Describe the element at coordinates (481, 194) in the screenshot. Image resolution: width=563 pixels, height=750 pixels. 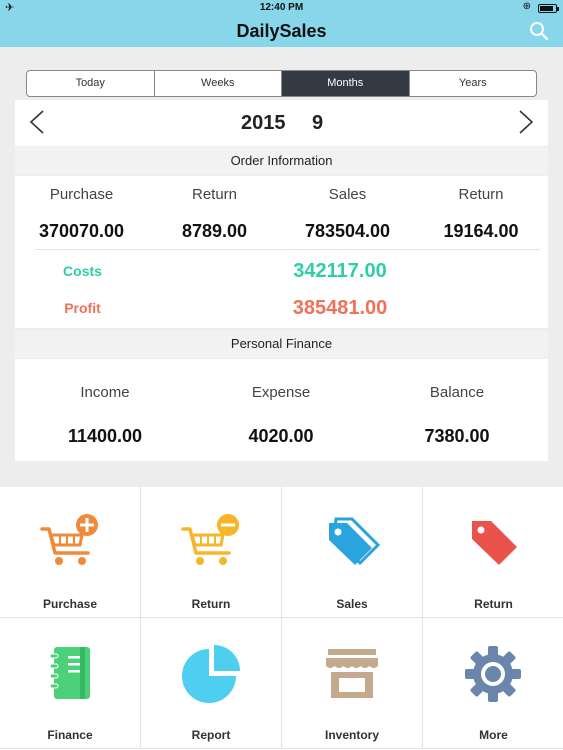
I see `sales-return-label: Return` at that location.